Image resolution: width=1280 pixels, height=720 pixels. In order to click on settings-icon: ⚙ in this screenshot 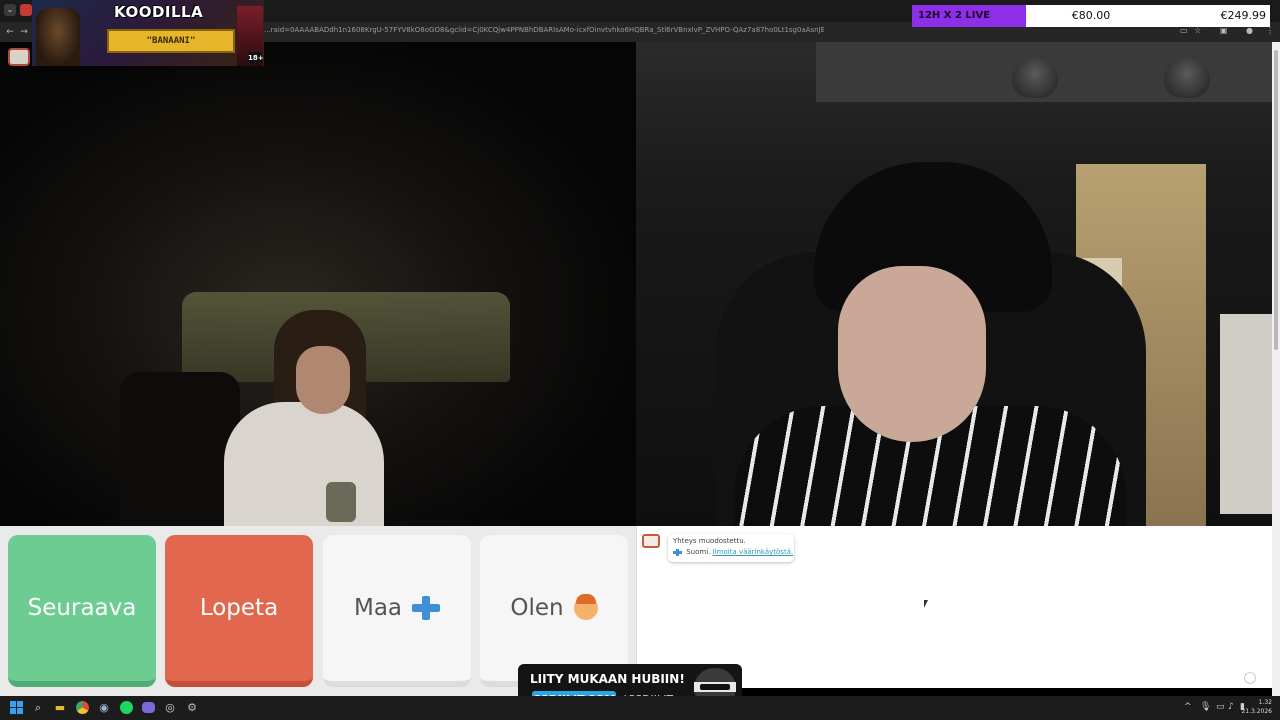, I will do `click(192, 708)`.